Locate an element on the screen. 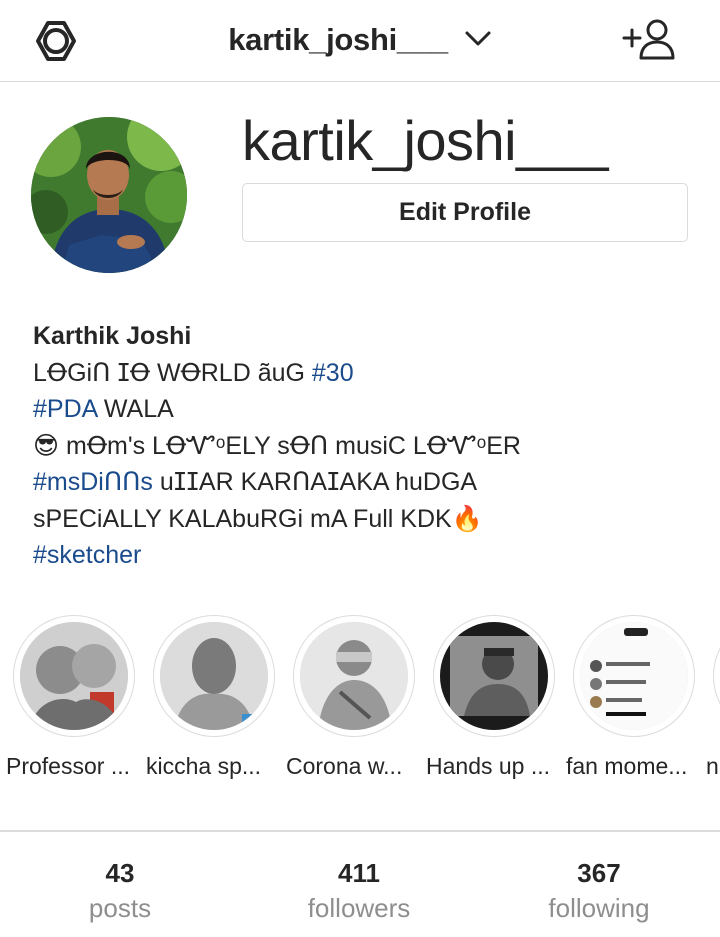  hashtag-link: #msDiᑎᑎs is located at coordinates (93, 482).